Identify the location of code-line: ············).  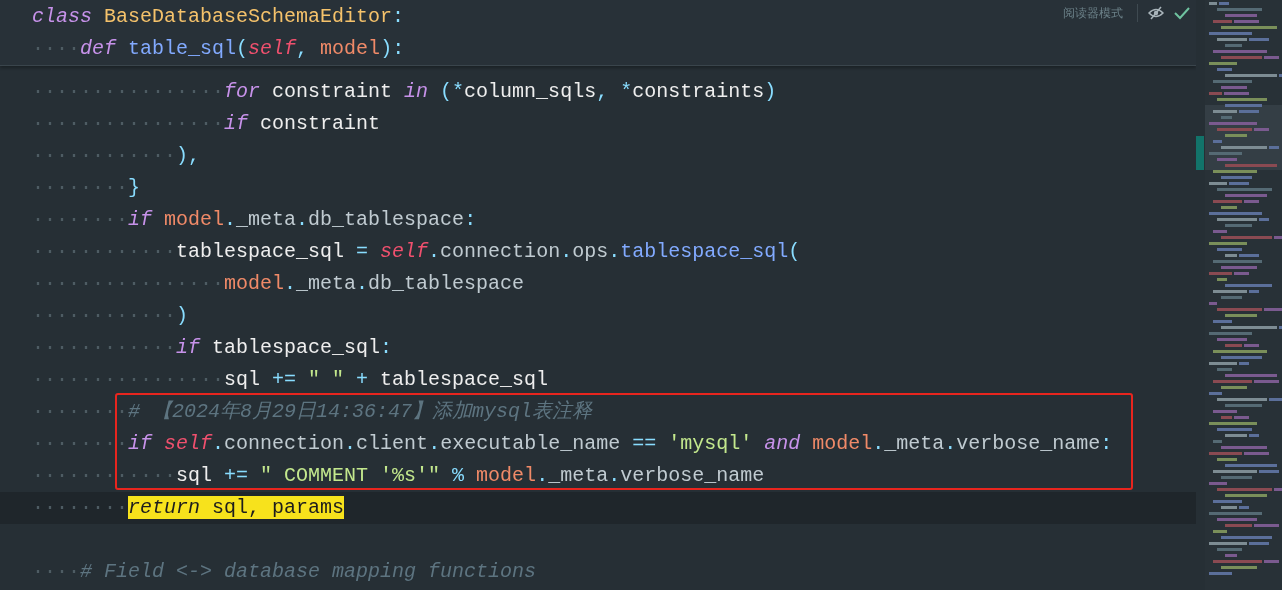
(110, 316).